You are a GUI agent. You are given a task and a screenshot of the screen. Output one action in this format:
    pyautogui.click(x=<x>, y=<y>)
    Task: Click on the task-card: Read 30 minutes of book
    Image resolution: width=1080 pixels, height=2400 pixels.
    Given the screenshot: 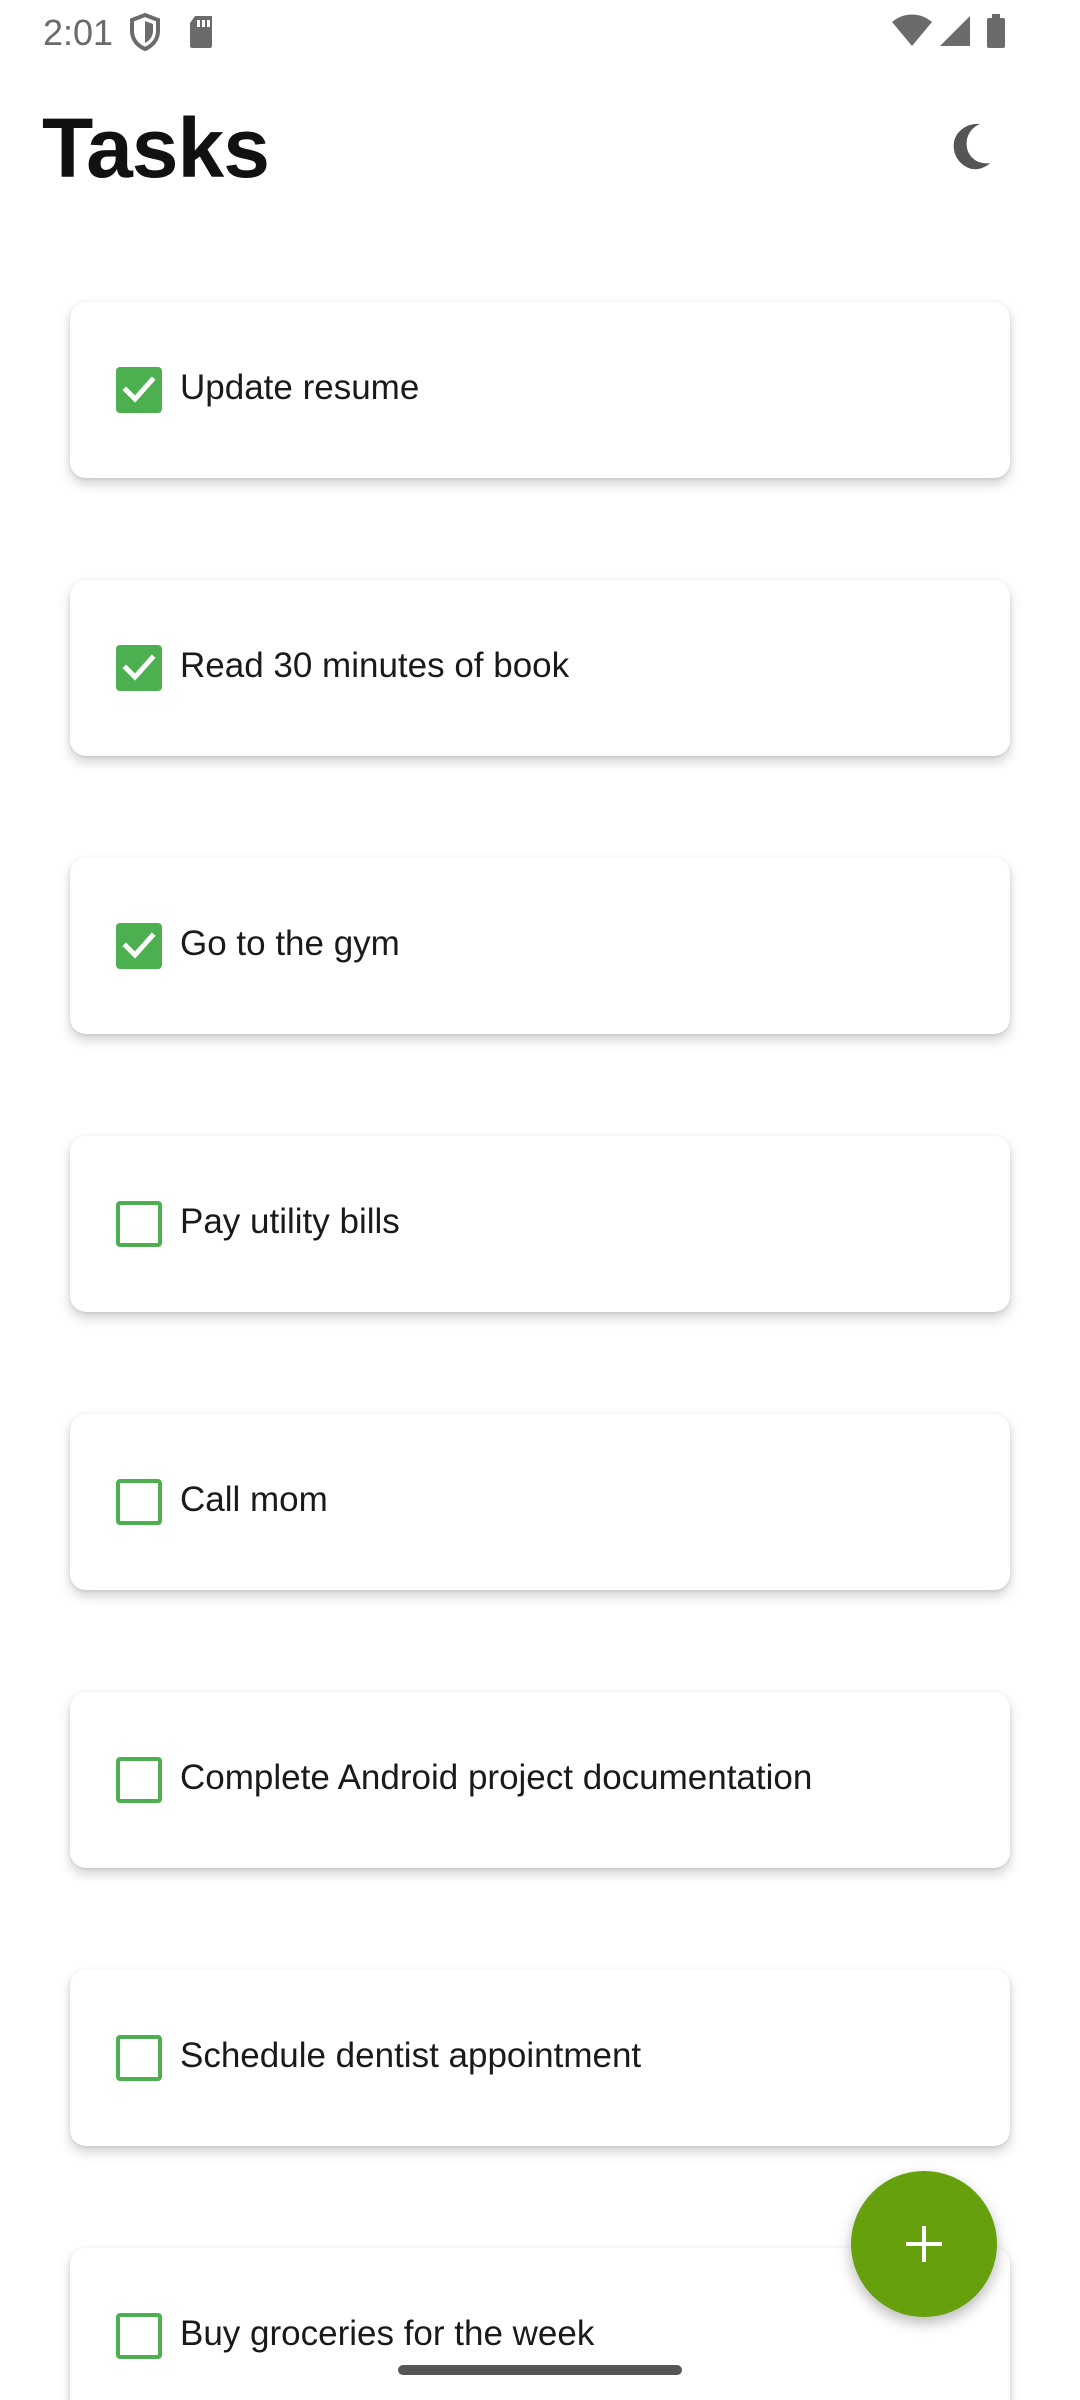 What is the action you would take?
    pyautogui.click(x=540, y=668)
    